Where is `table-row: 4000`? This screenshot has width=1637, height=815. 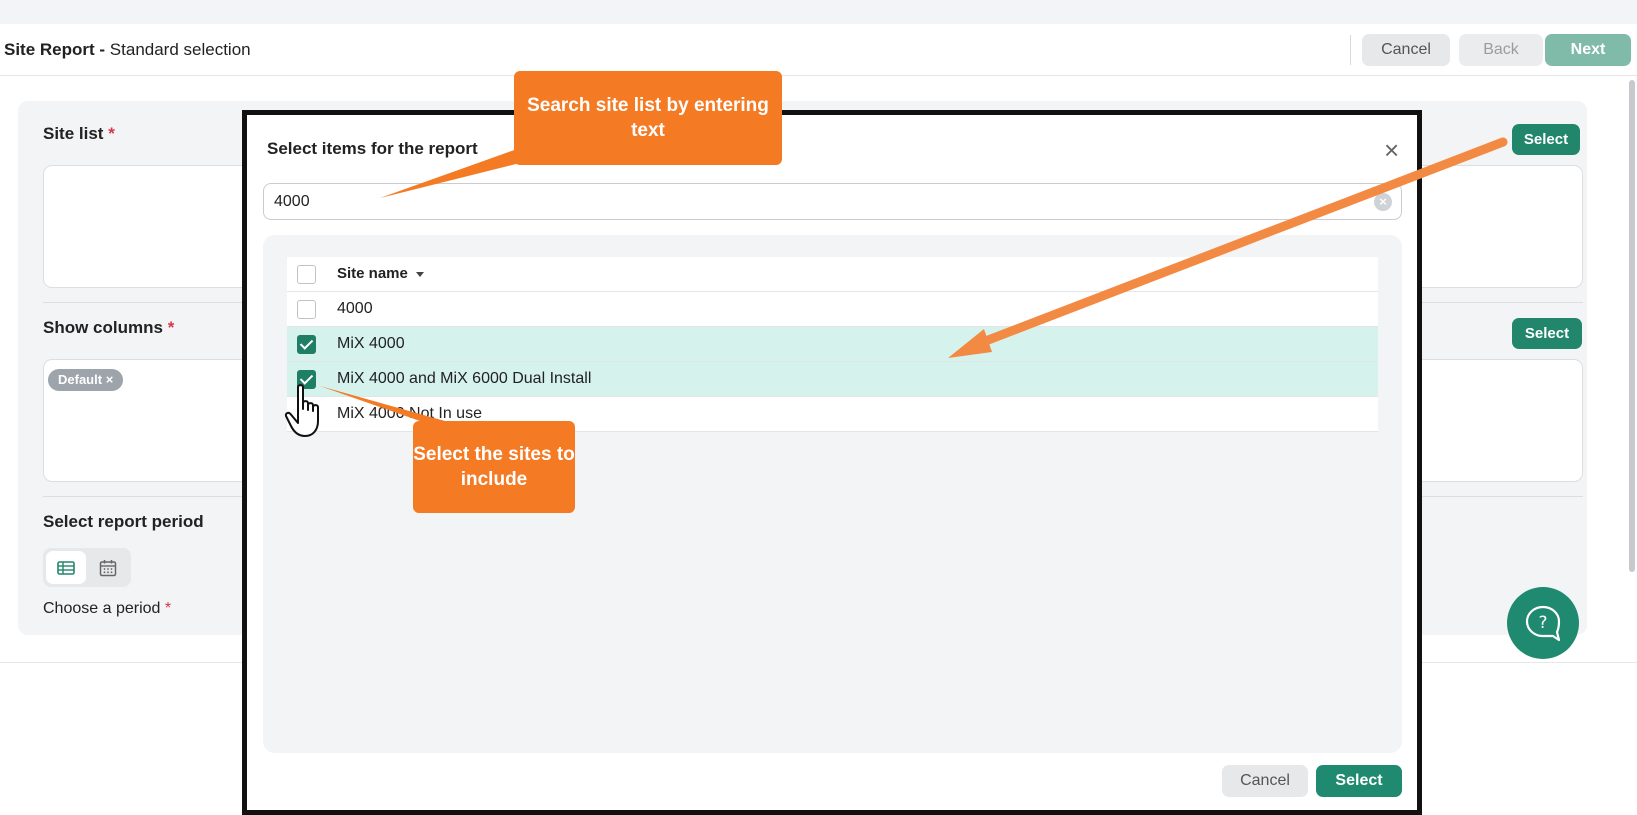 table-row: 4000 is located at coordinates (832, 309).